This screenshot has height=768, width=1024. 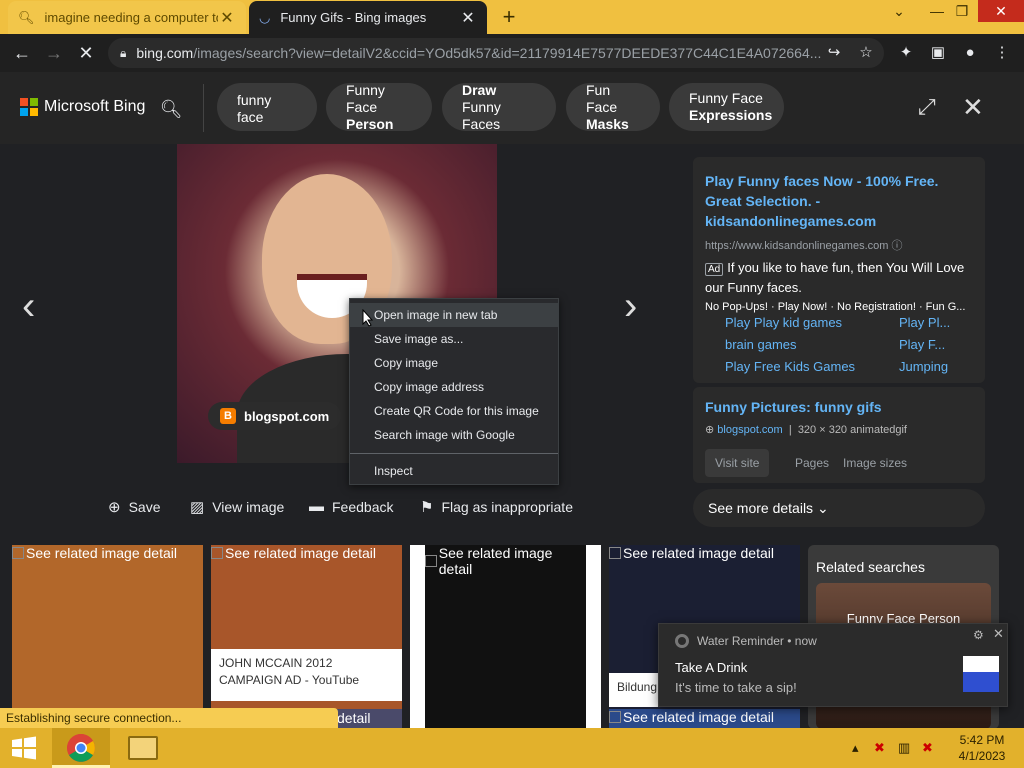 I want to click on info-dimensions: 320 × 320 animatedgif, so click(x=852, y=430).